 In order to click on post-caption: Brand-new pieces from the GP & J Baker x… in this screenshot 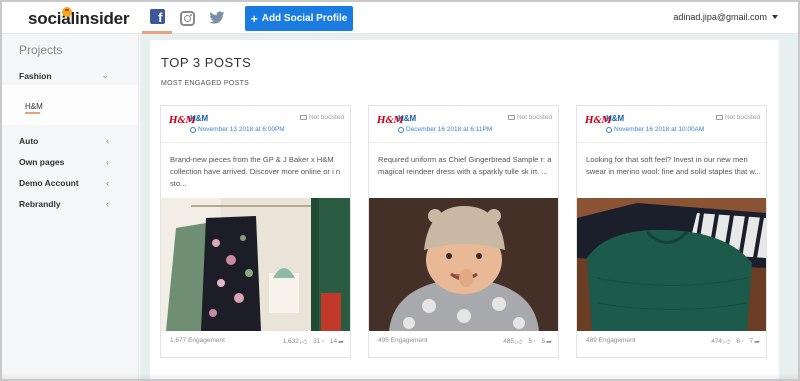, I will do `click(255, 171)`.